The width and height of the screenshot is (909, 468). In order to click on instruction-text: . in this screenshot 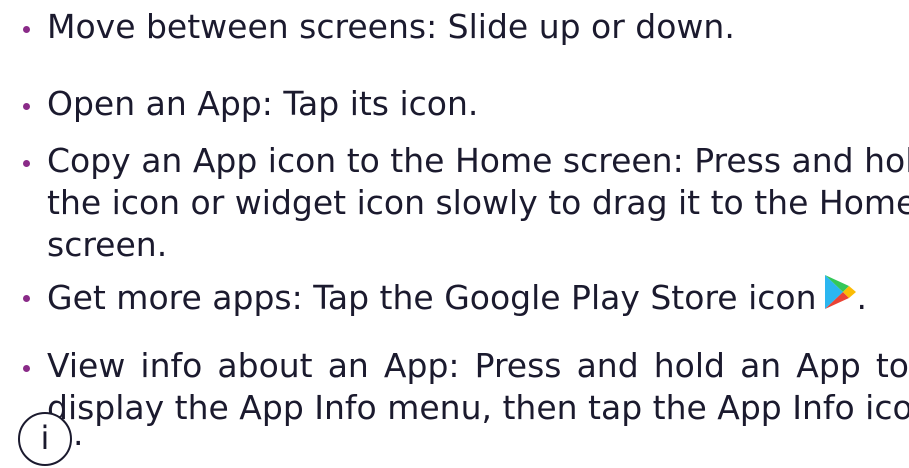, I will do `click(862, 297)`.